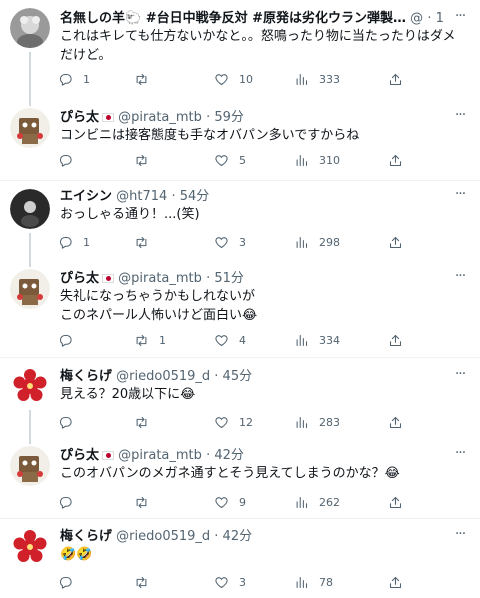 This screenshot has width=480, height=598. What do you see at coordinates (86, 196) in the screenshot?
I see `display-name: エイシン` at bounding box center [86, 196].